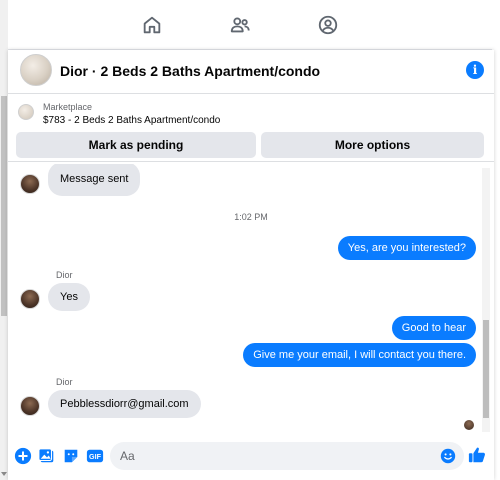  What do you see at coordinates (68, 107) in the screenshot?
I see `marketplace-label: Marketplace` at bounding box center [68, 107].